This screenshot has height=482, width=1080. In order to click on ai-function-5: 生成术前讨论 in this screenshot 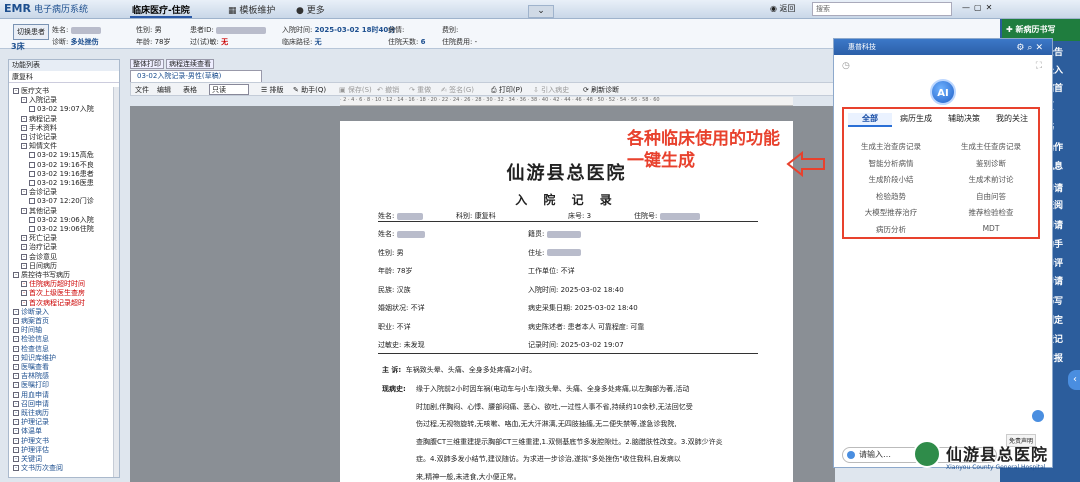, I will do `click(991, 179)`.